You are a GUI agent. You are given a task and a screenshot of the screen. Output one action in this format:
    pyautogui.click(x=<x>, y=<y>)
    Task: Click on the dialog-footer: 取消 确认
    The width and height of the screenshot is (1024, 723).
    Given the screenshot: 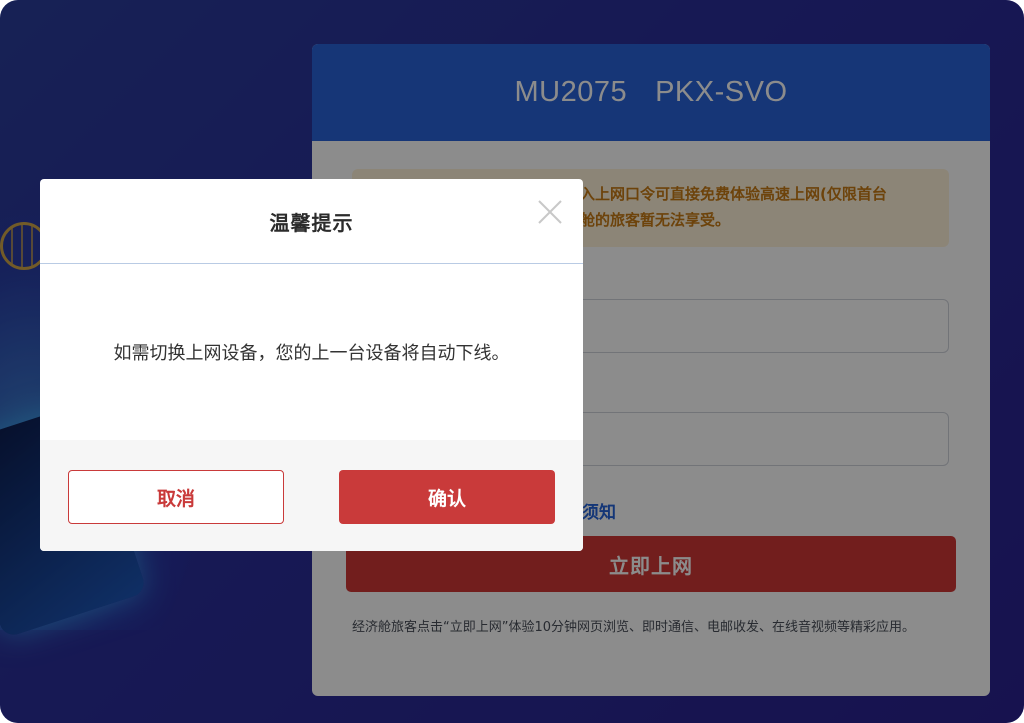 What is the action you would take?
    pyautogui.click(x=311, y=495)
    